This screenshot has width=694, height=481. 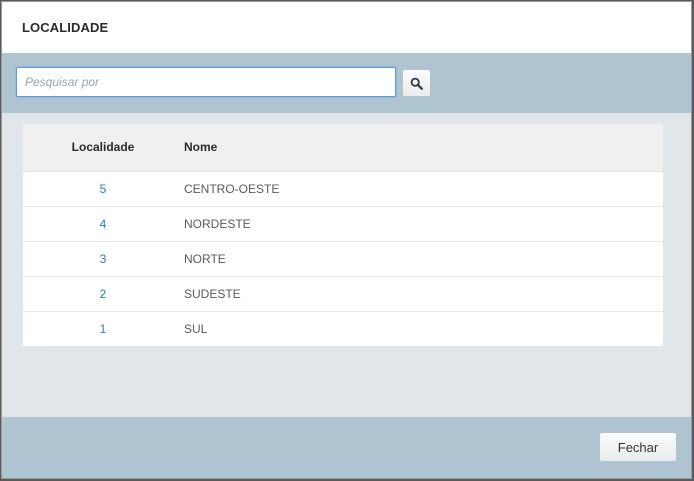 I want to click on nome-cell: NORDESTE, so click(x=423, y=224).